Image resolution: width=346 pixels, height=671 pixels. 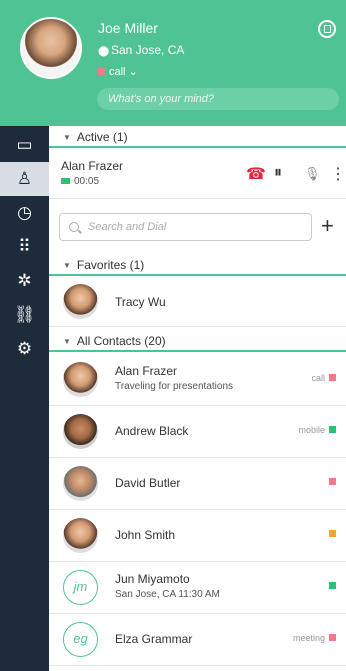 I want to click on presence-tag: meeting, so click(x=314, y=638).